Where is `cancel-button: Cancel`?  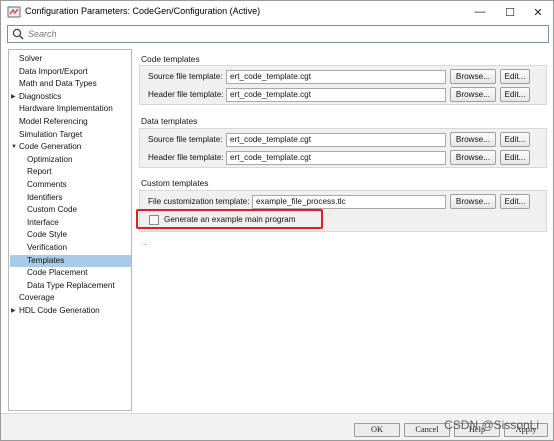 cancel-button: Cancel is located at coordinates (427, 430).